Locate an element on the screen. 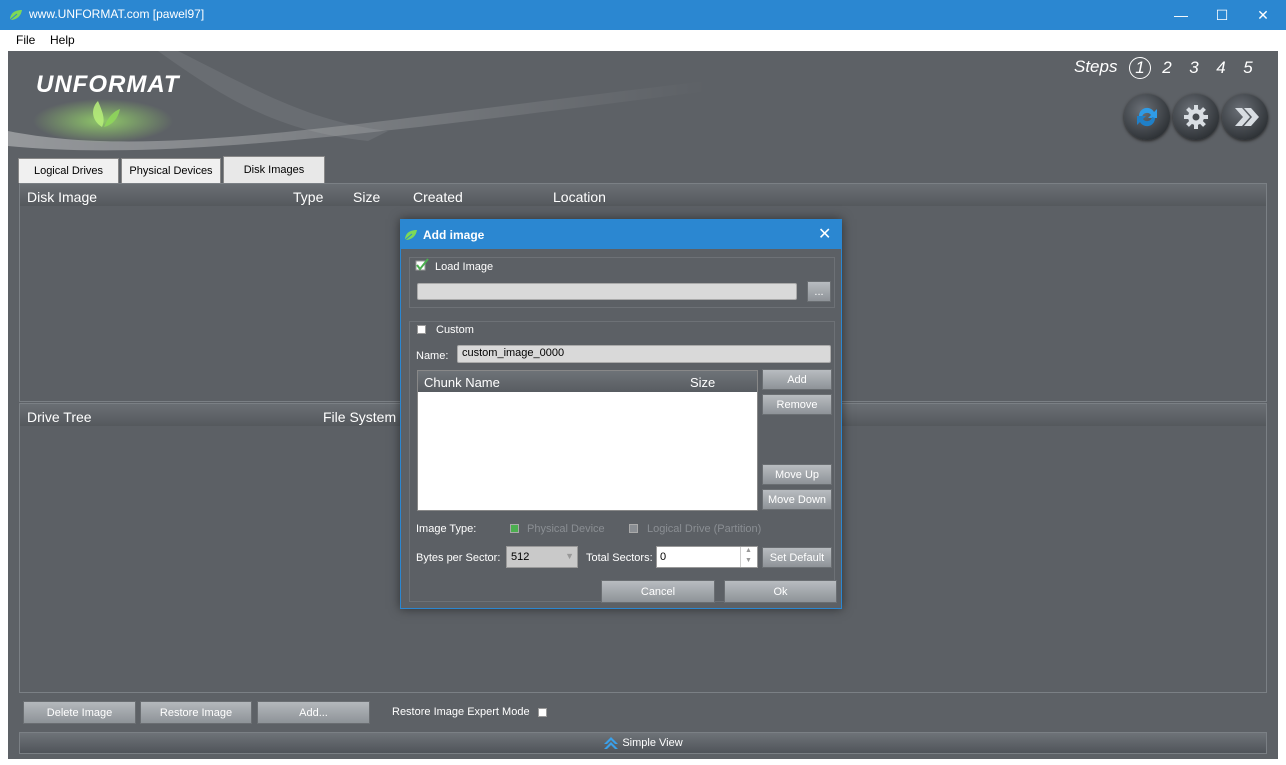 This screenshot has width=1286, height=765. step-2: 2 is located at coordinates (1167, 68).